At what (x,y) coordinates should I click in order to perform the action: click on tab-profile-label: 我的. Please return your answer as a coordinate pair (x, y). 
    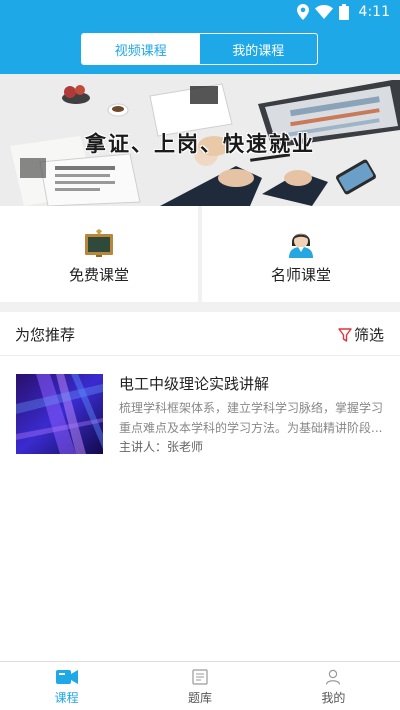
    Looking at the image, I should click on (333, 698).